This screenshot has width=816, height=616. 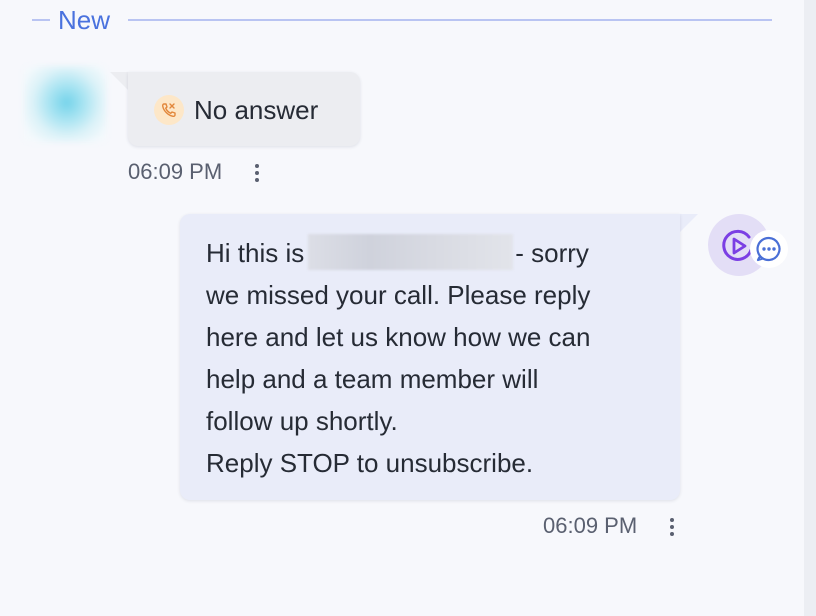 I want to click on incoming-more-icon, so click(x=257, y=173).